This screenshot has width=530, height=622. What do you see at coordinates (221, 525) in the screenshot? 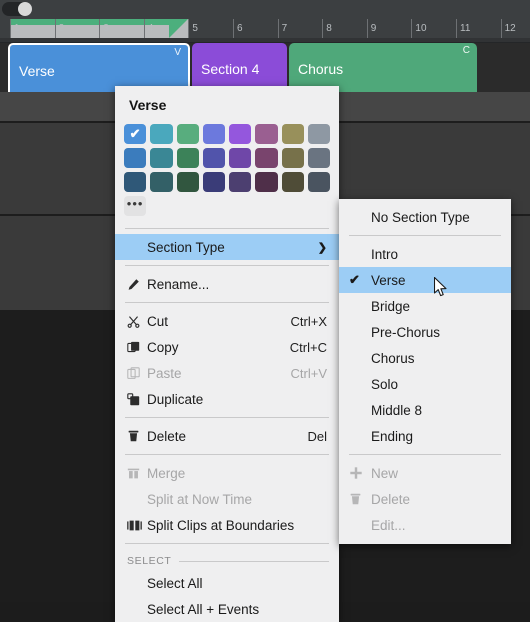
I see `menu-item-label: Split Clips at Boundaries` at bounding box center [221, 525].